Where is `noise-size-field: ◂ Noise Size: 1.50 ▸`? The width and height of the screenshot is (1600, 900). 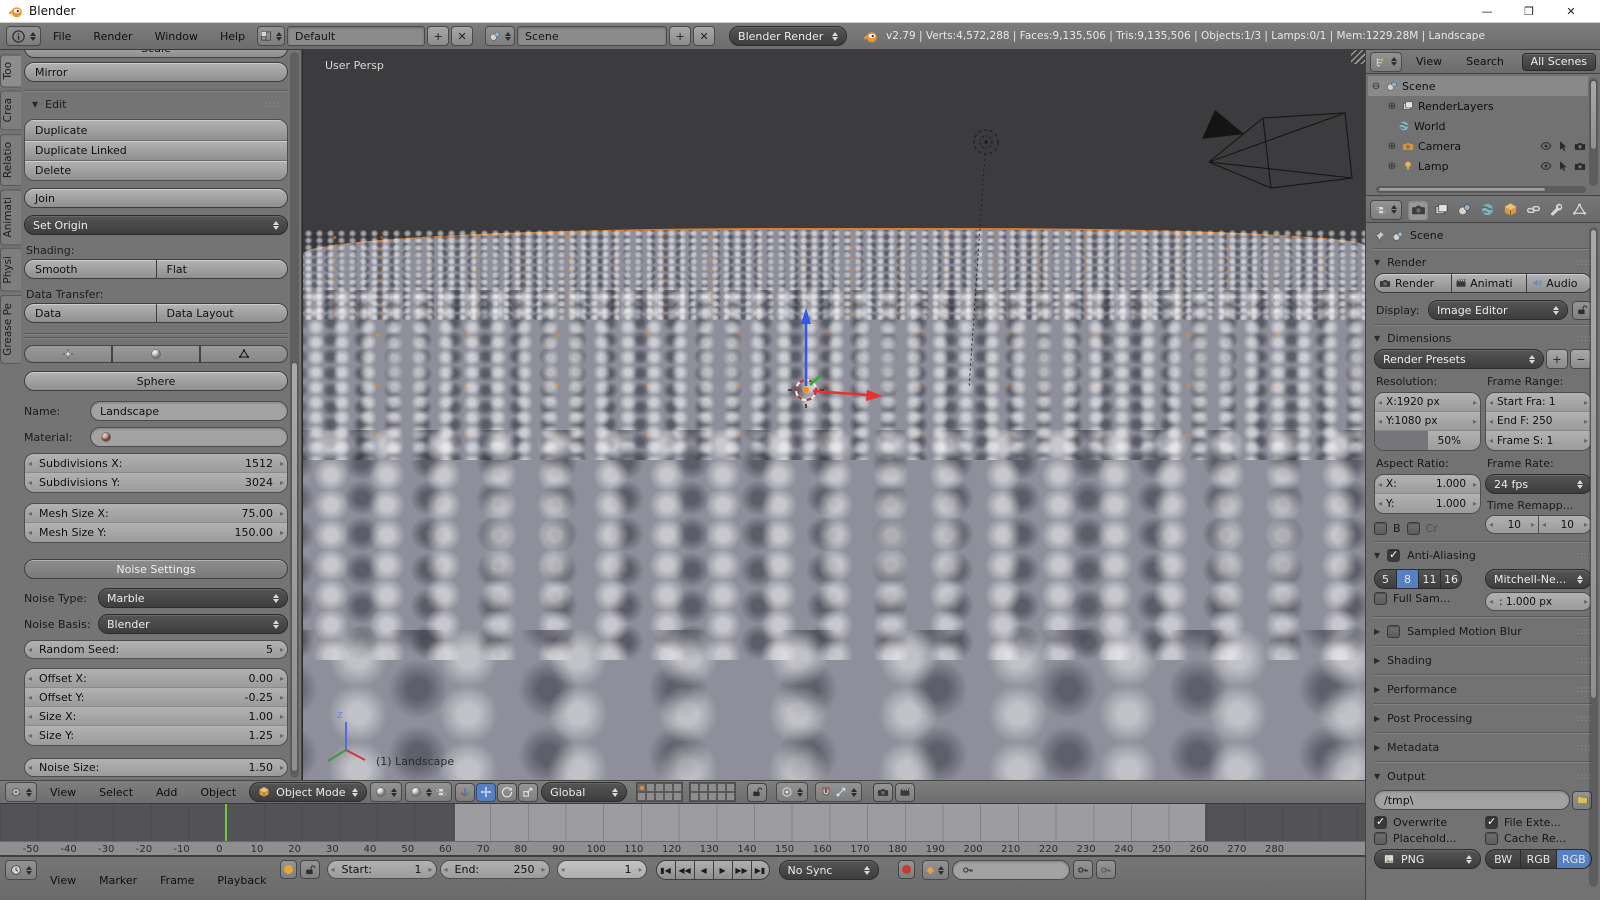
noise-size-field: ◂ Noise Size: 1.50 ▸ is located at coordinates (156, 767).